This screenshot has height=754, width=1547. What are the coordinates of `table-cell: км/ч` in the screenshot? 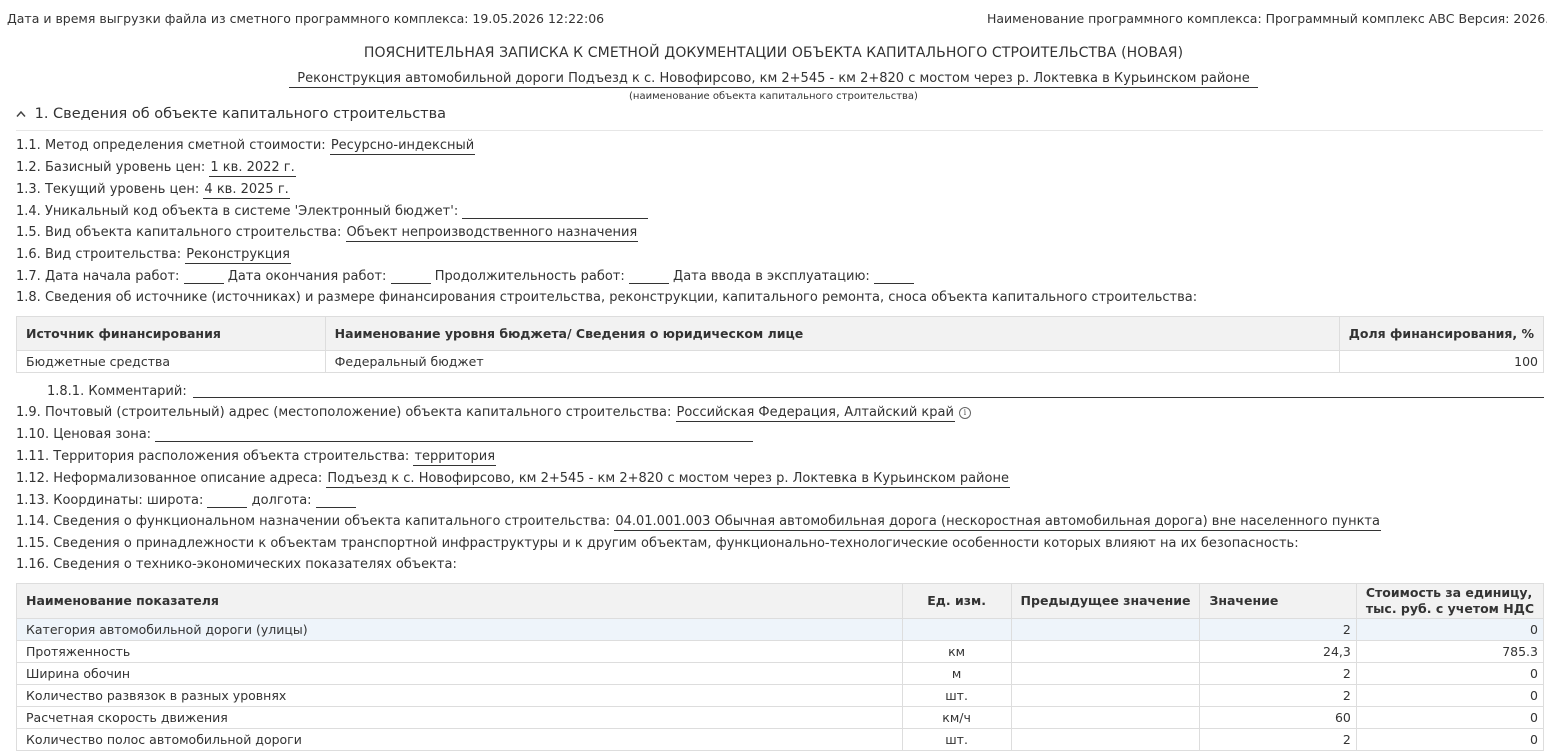 It's located at (956, 717).